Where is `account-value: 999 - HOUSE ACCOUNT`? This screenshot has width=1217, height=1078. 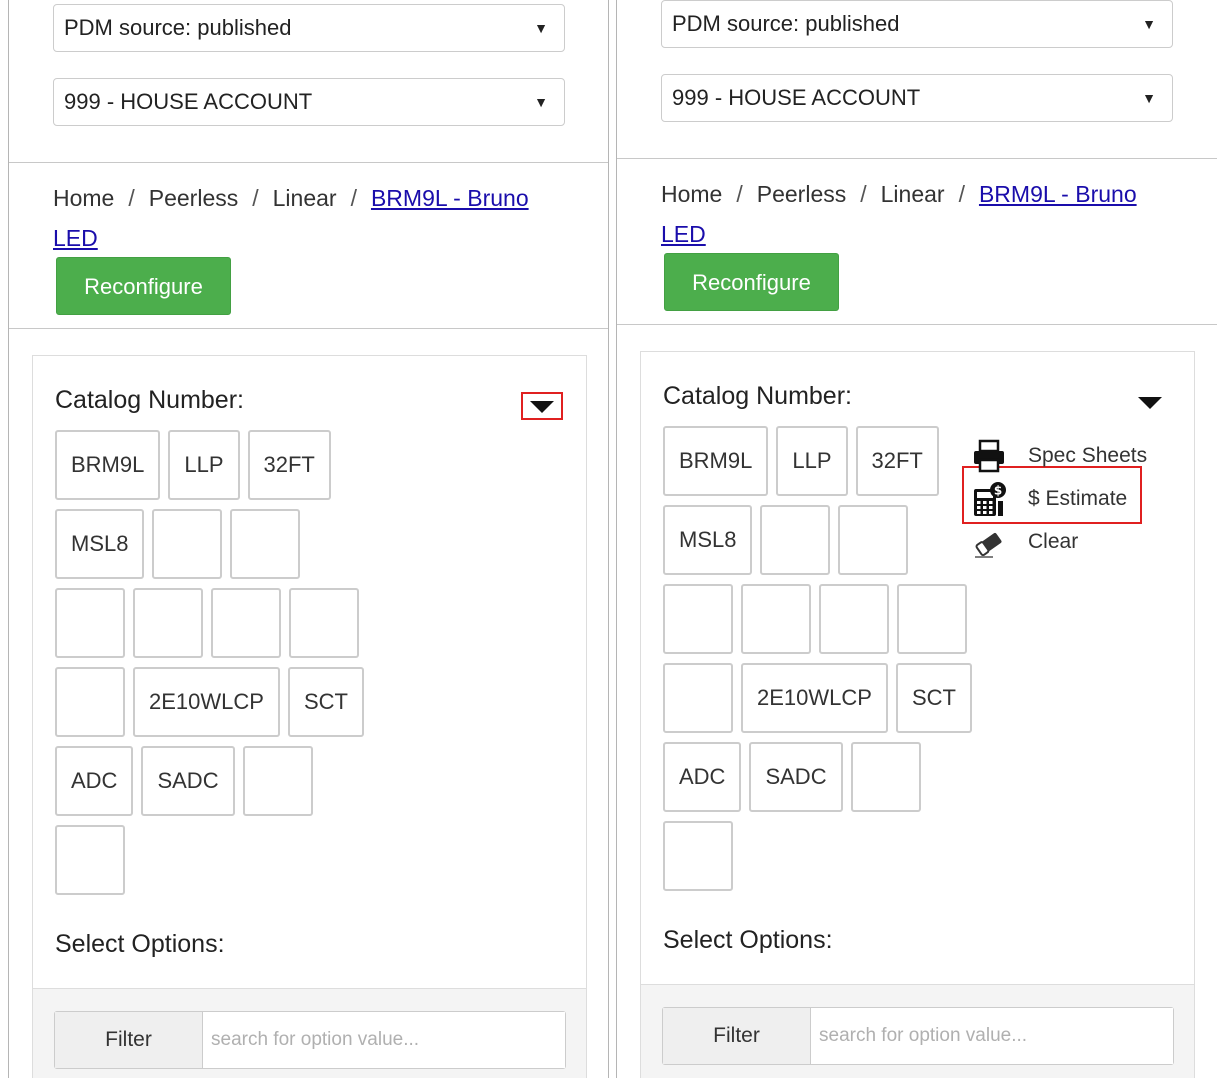 account-value: 999 - HOUSE ACCOUNT is located at coordinates (188, 101).